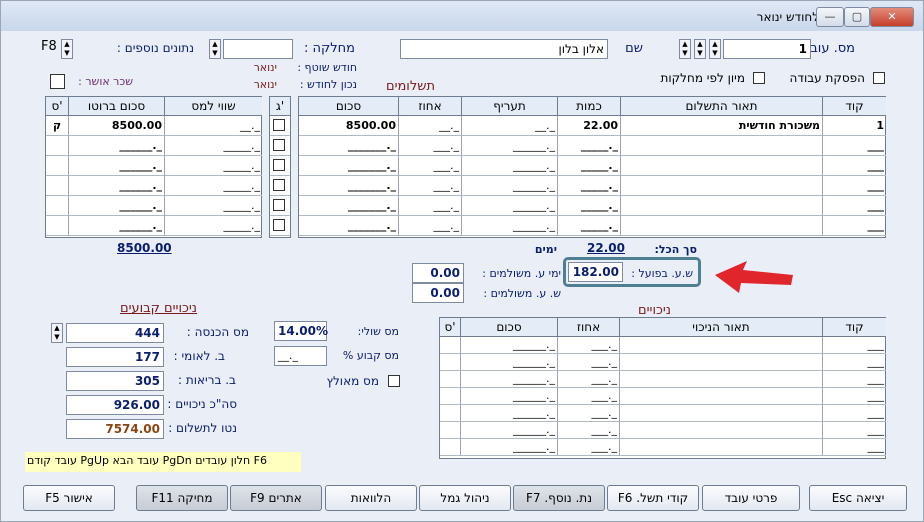 Image resolution: width=924 pixels, height=522 pixels. What do you see at coordinates (213, 126) in the screenshot?
I see `row-tax-value: __._` at bounding box center [213, 126].